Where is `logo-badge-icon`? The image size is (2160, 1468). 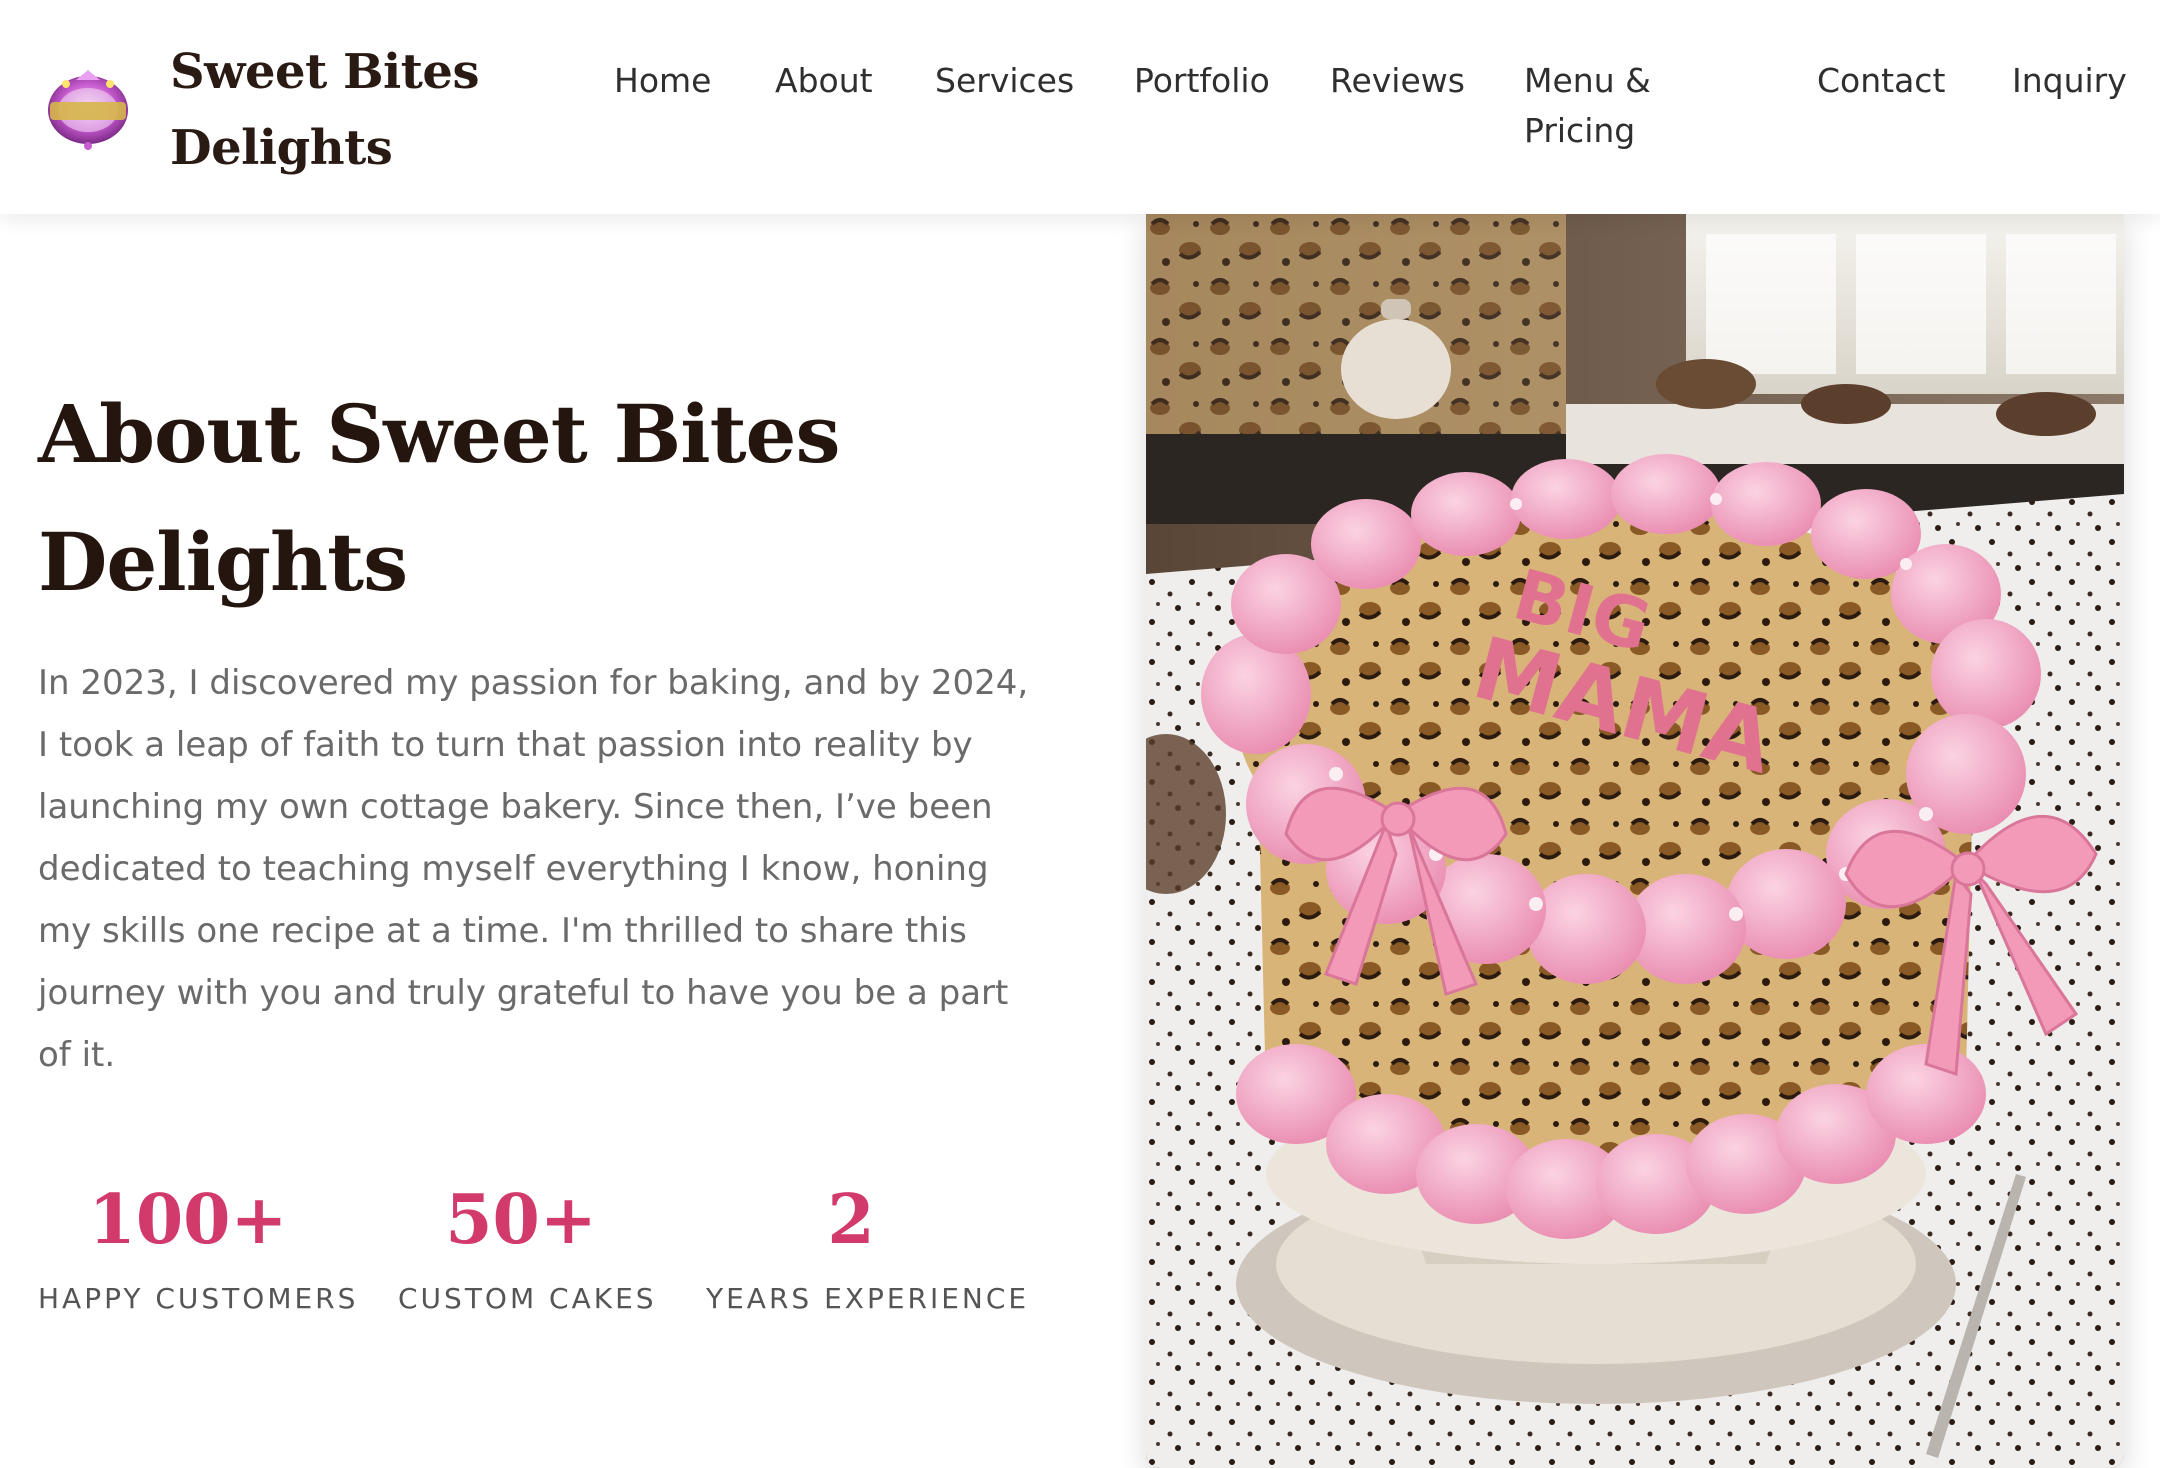
logo-badge-icon is located at coordinates (88, 110).